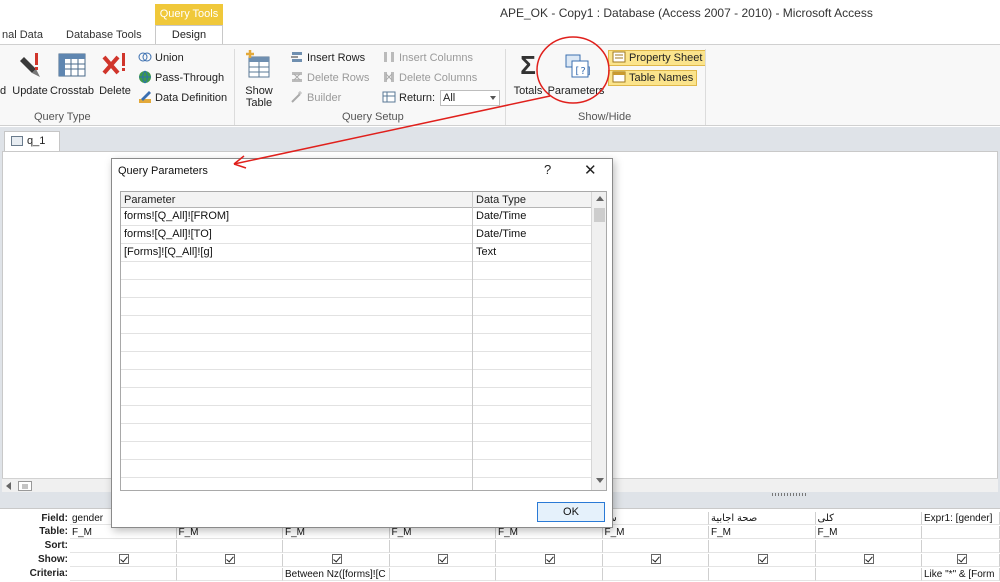  I want to click on table-row: [Forms]![Q_All]![g] Text, so click(356, 253).